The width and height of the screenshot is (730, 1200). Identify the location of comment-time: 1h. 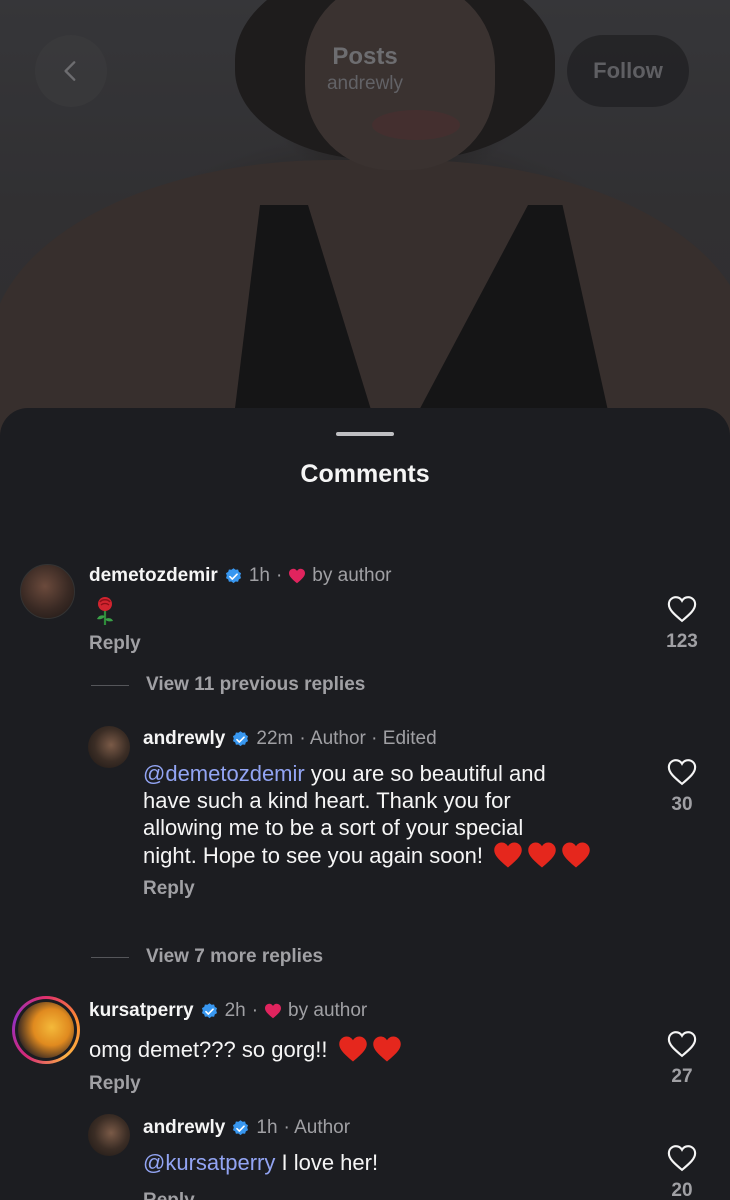
(259, 575).